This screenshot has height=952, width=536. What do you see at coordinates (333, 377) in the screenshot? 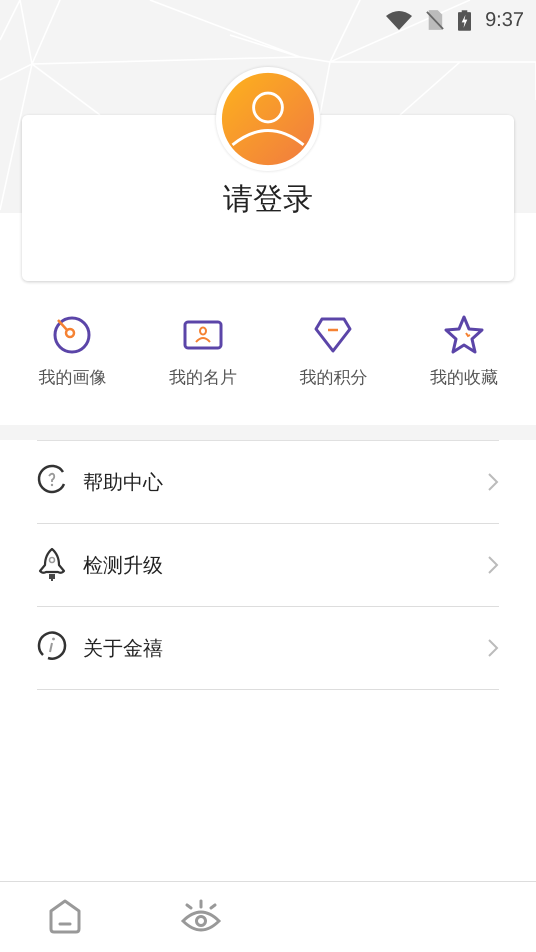
I see `shortcut-label: 我的积分` at bounding box center [333, 377].